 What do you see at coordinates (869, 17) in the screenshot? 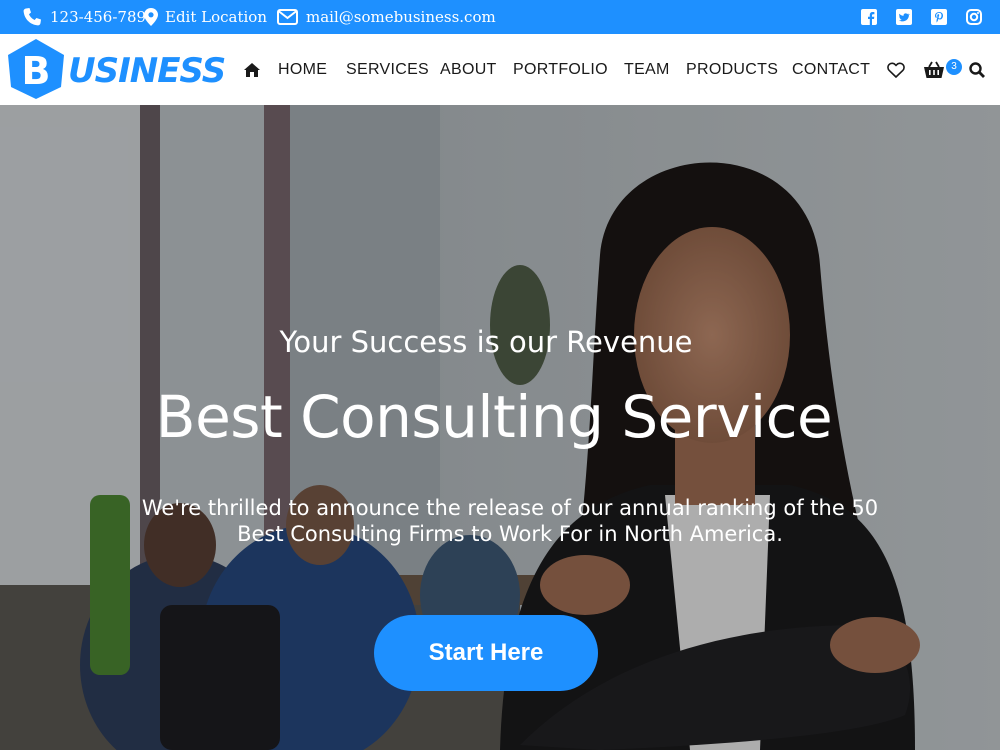
I see `facebook-icon` at bounding box center [869, 17].